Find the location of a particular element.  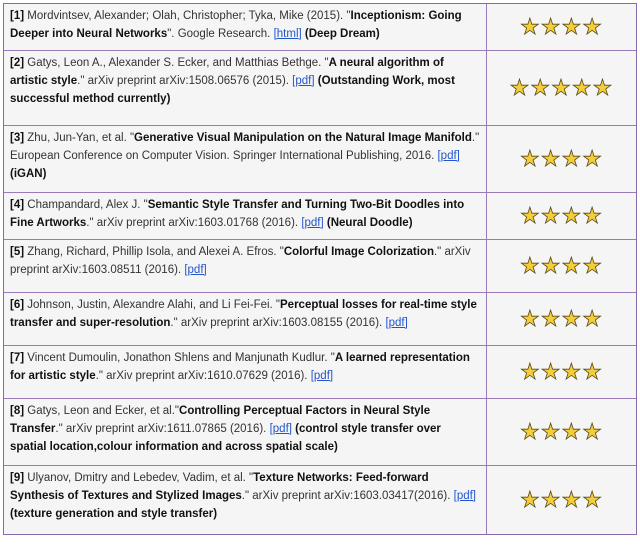

star-rating: ★ ★ ★ ★ ★ is located at coordinates (561, 88).